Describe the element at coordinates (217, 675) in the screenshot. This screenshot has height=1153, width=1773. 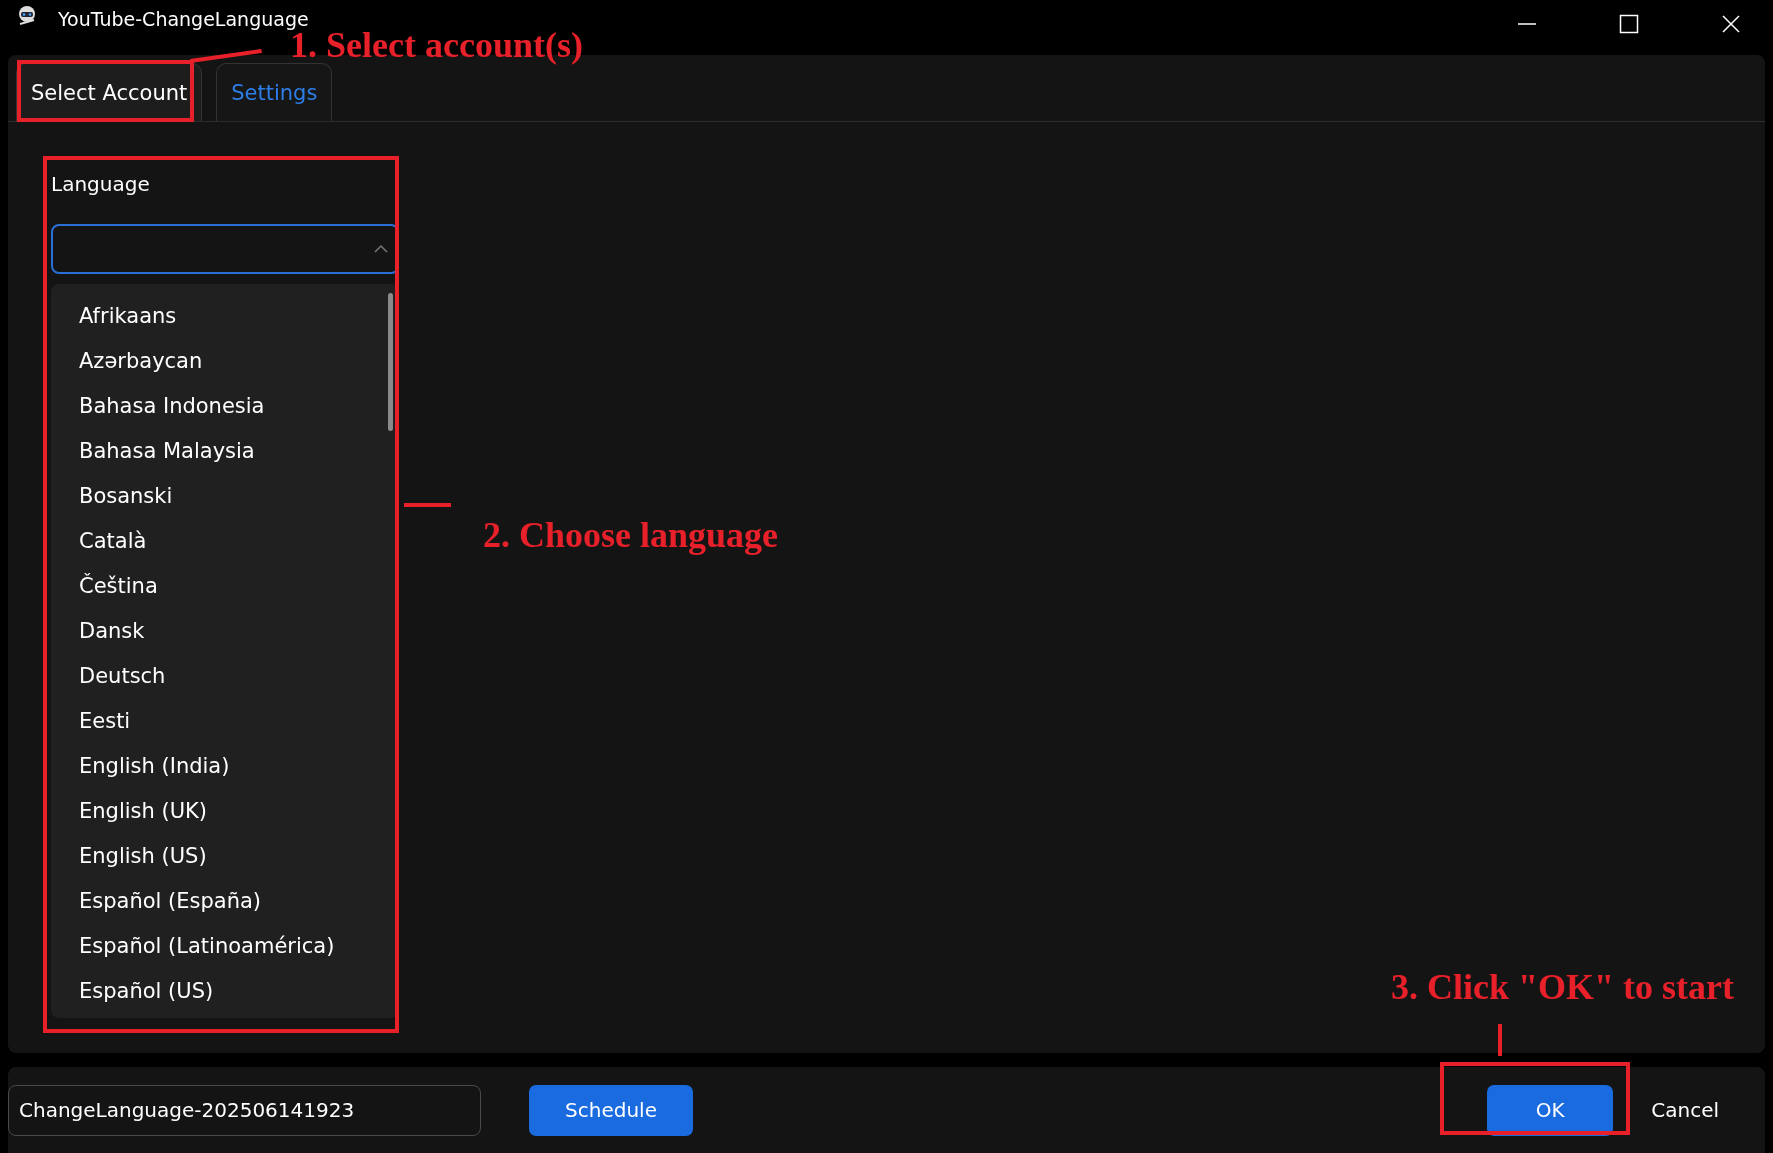
I see `dropdown-option: Deutsch` at that location.